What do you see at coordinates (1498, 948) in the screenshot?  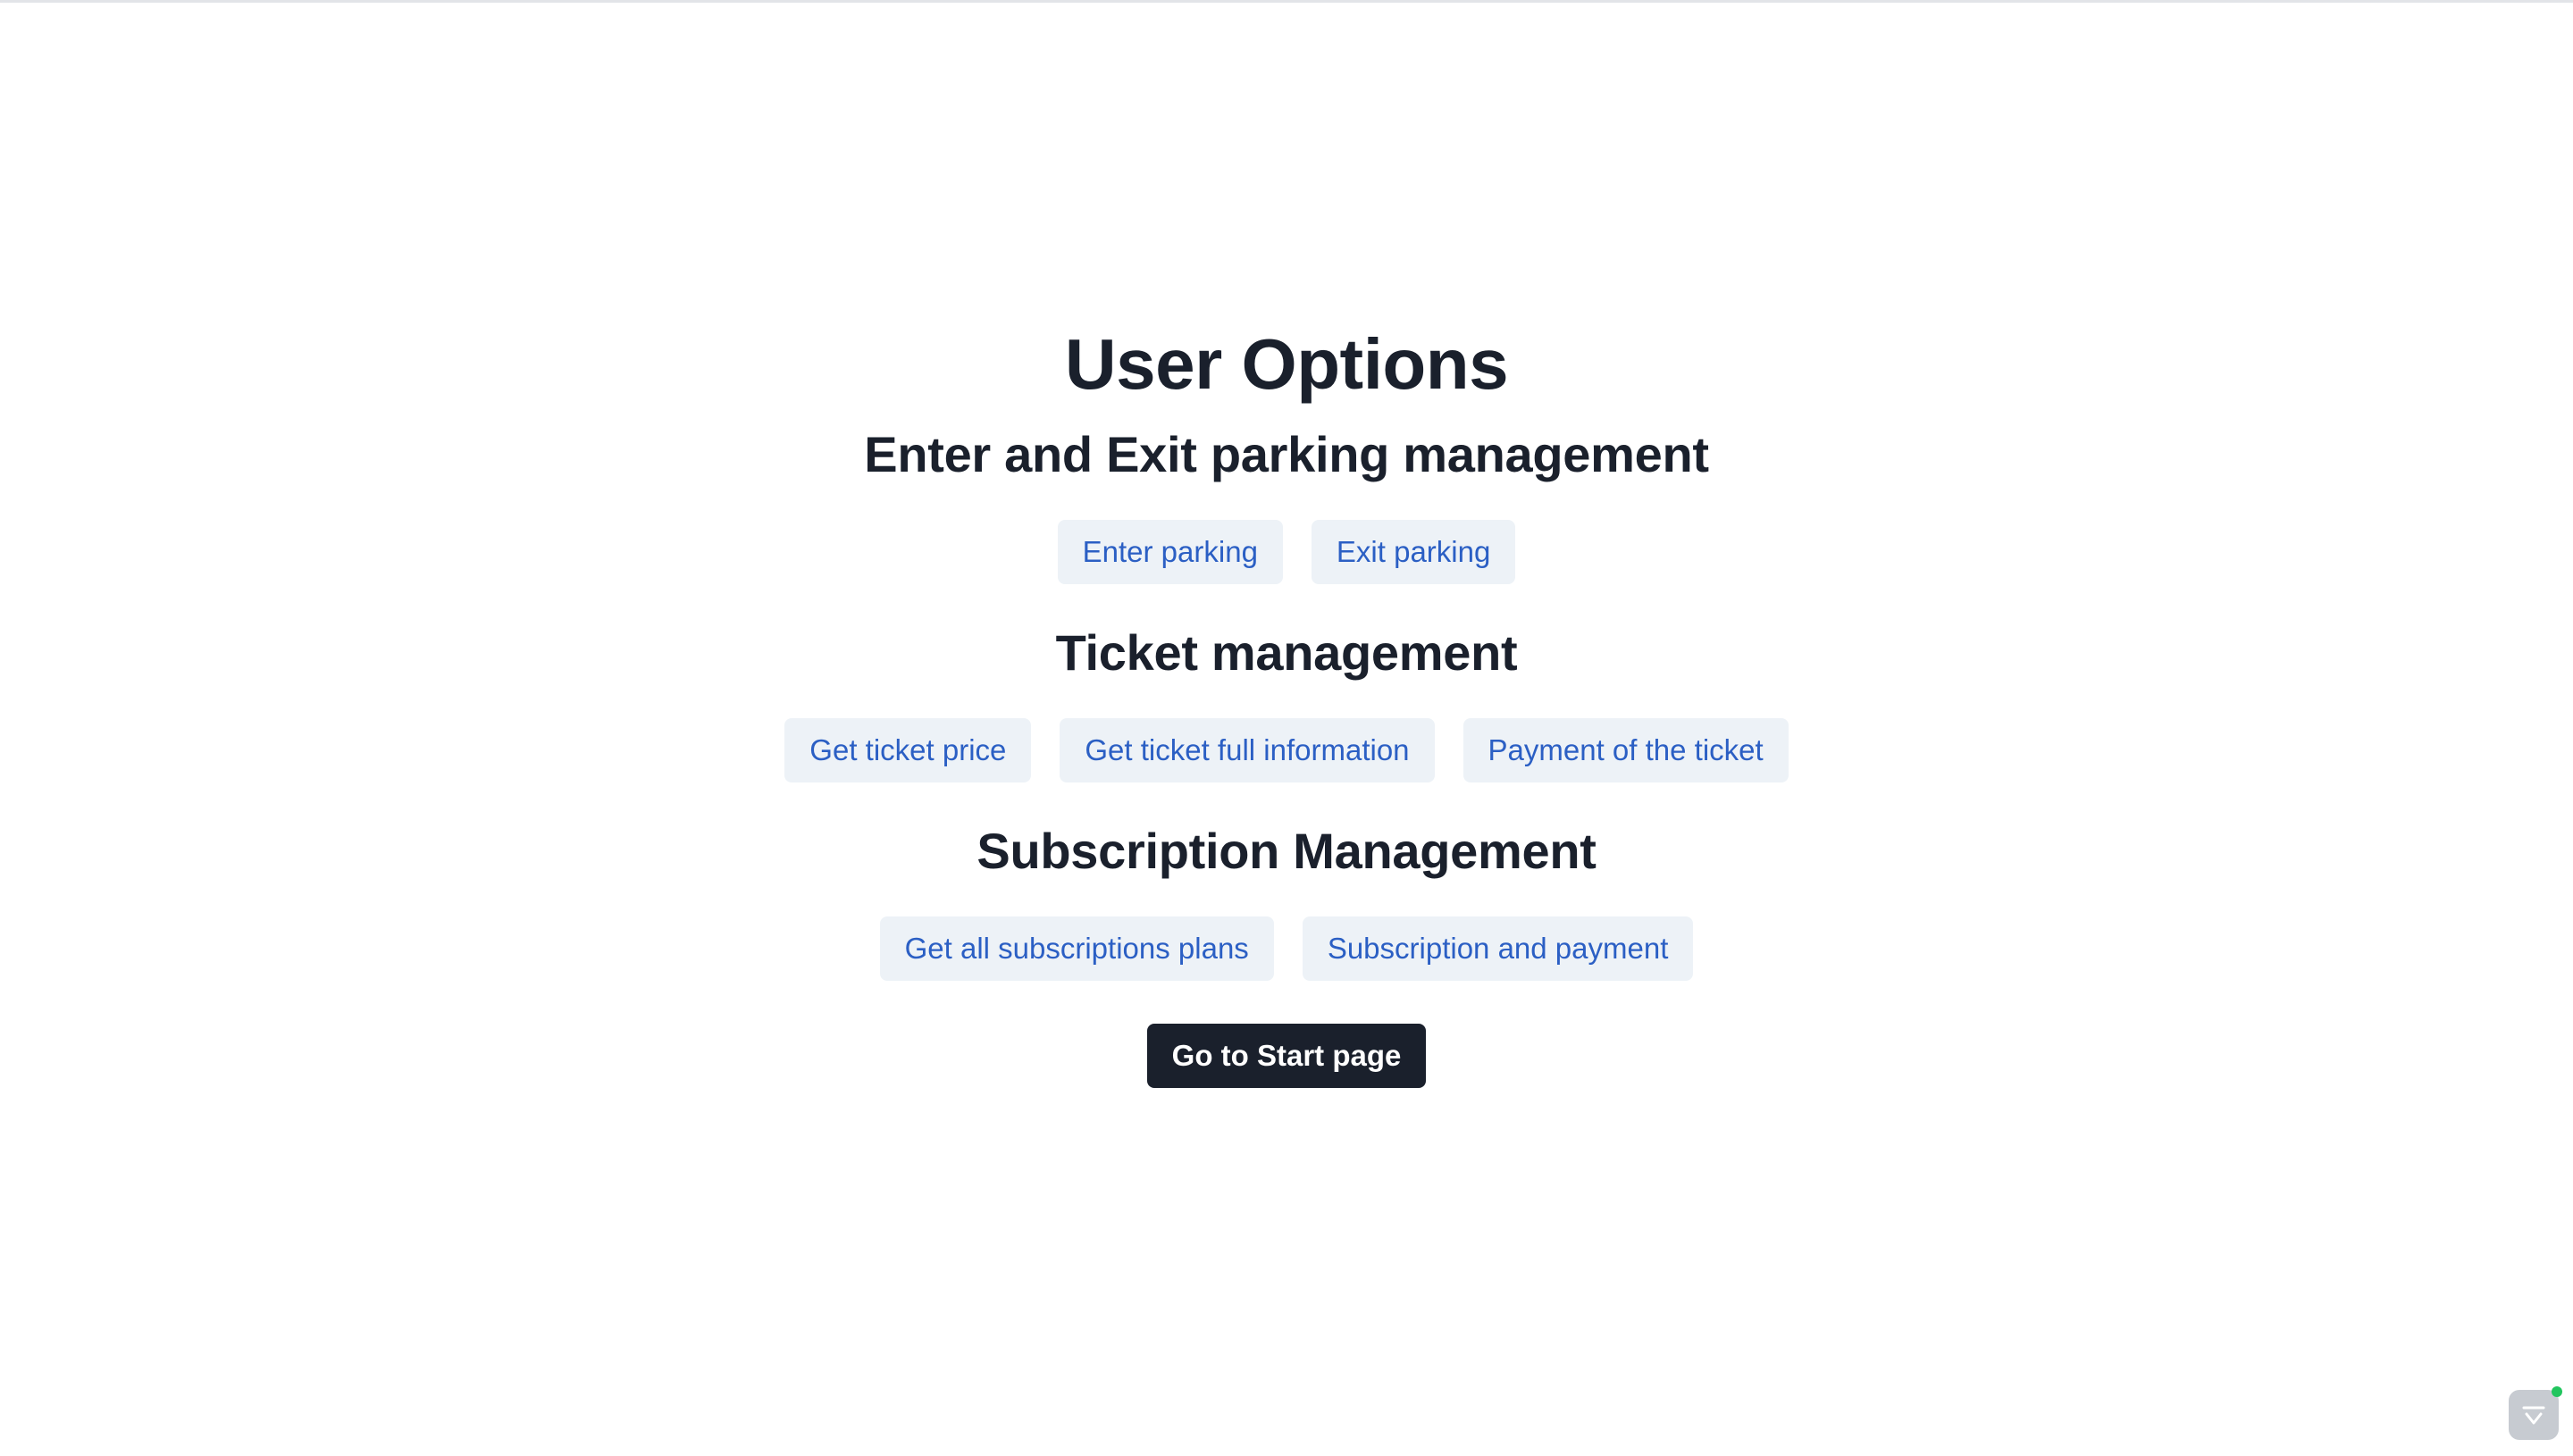 I see `subscription-payment-button: Subscription and payment` at bounding box center [1498, 948].